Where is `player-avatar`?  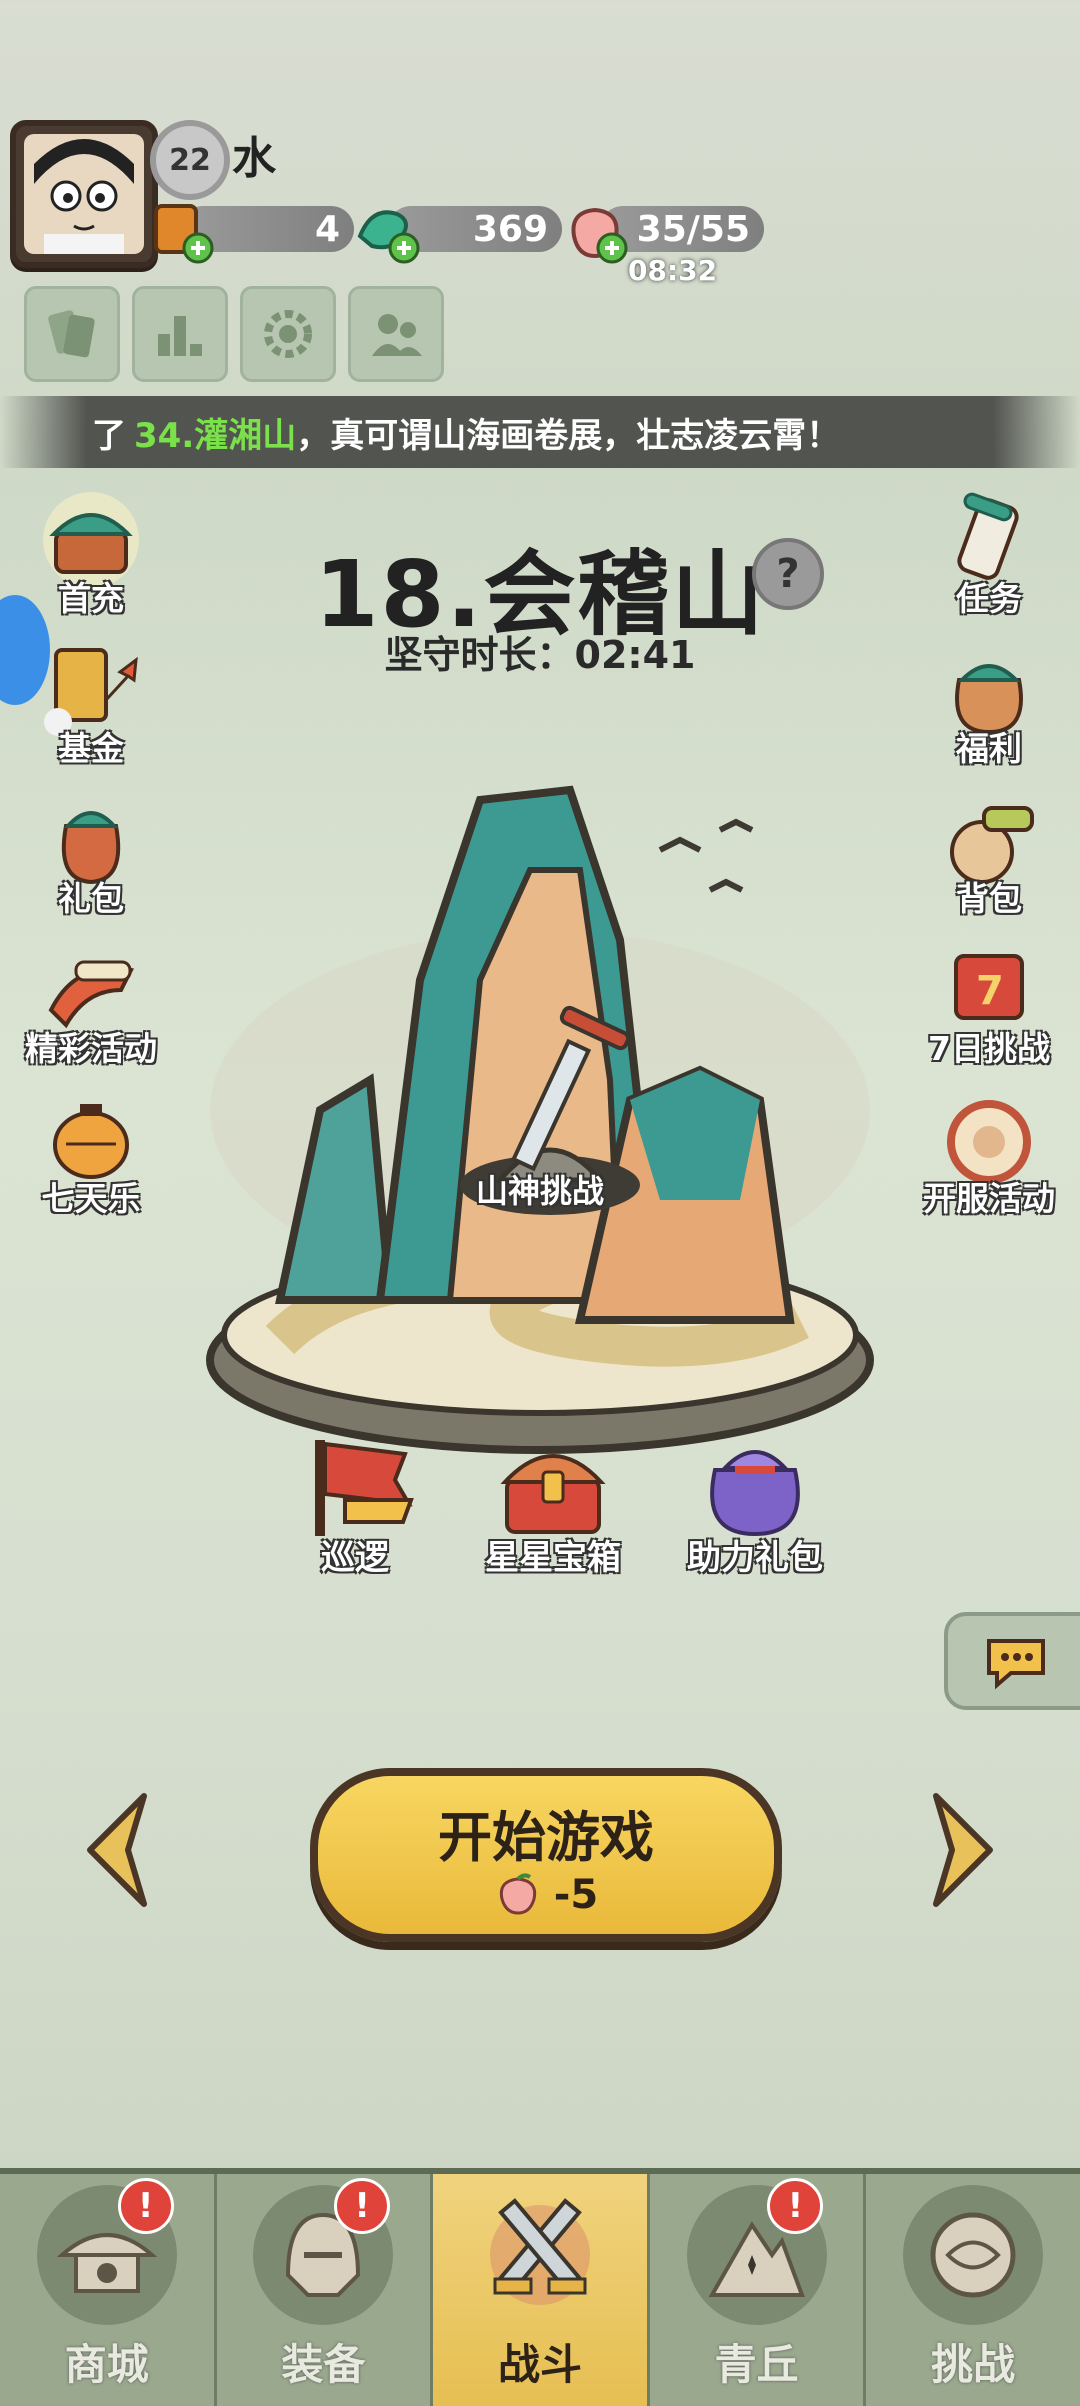
player-avatar is located at coordinates (84, 194).